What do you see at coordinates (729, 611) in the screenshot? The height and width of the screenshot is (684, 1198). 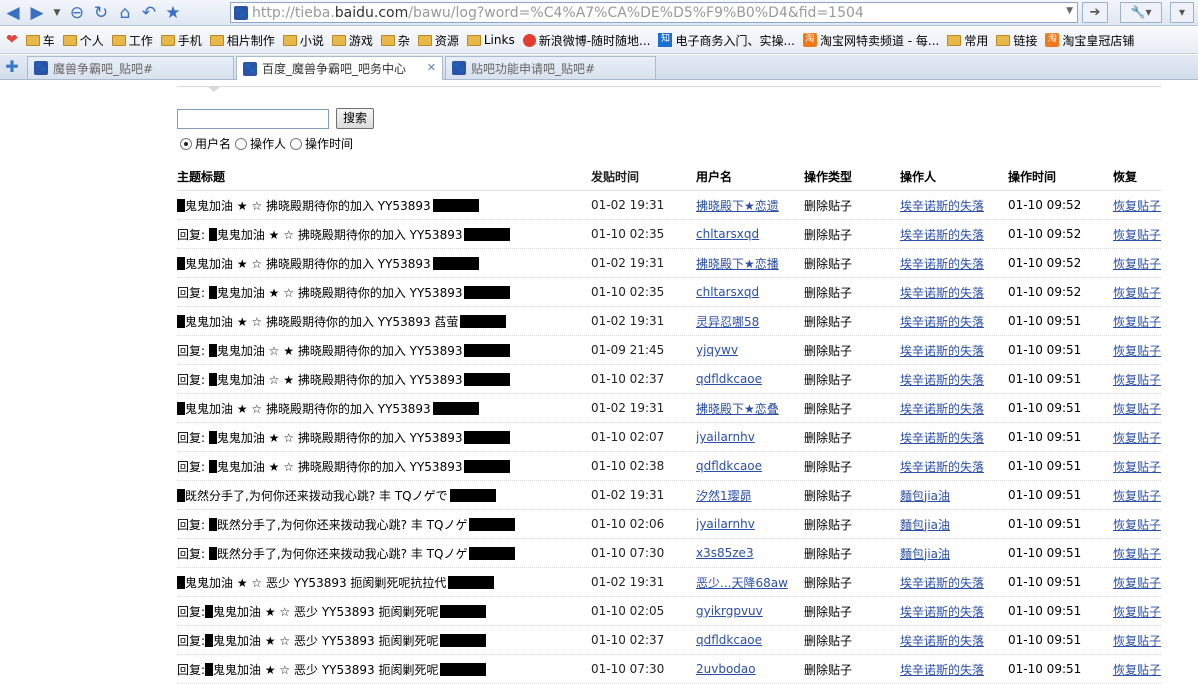 I see `username-link: gyikrgpvuv` at bounding box center [729, 611].